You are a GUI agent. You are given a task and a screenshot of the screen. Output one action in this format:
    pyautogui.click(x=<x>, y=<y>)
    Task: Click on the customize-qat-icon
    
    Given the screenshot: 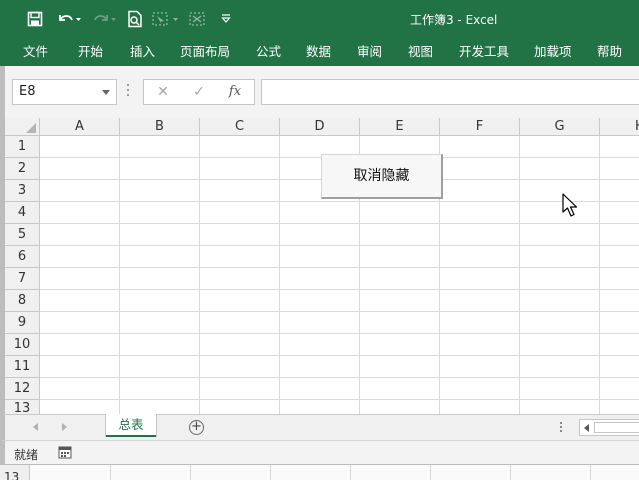 What is the action you would take?
    pyautogui.click(x=226, y=19)
    